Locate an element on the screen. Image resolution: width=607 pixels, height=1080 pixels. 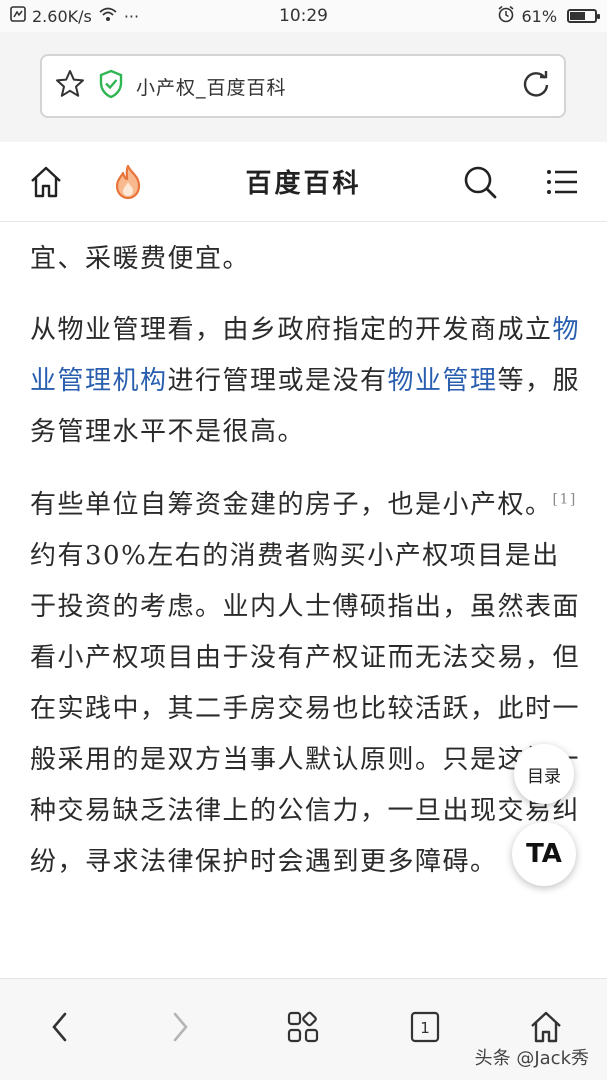
browser-toolbar: 小产权_百度百科 is located at coordinates (303, 87).